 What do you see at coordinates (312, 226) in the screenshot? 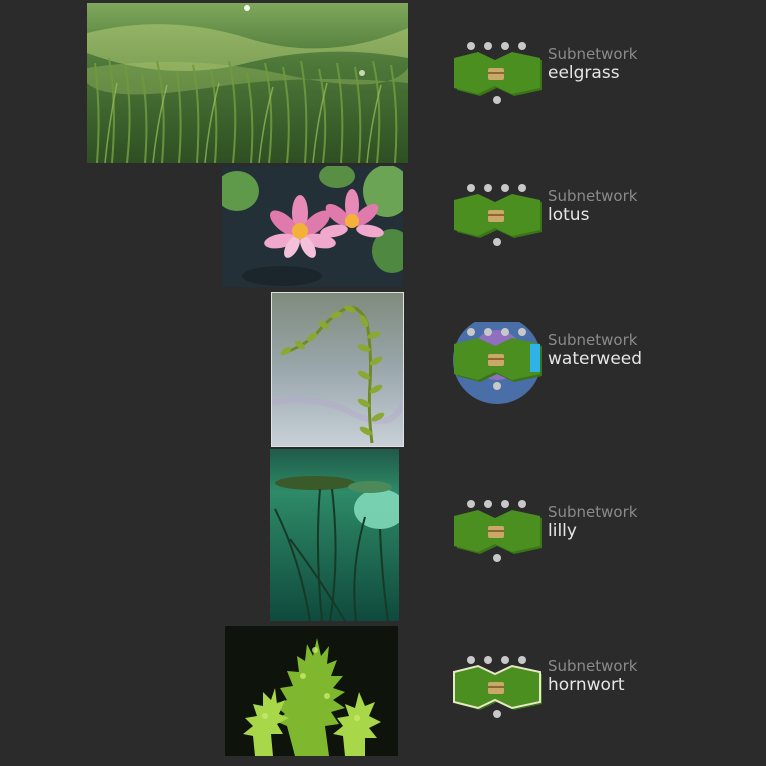
I see `thumbnail-lotus` at bounding box center [312, 226].